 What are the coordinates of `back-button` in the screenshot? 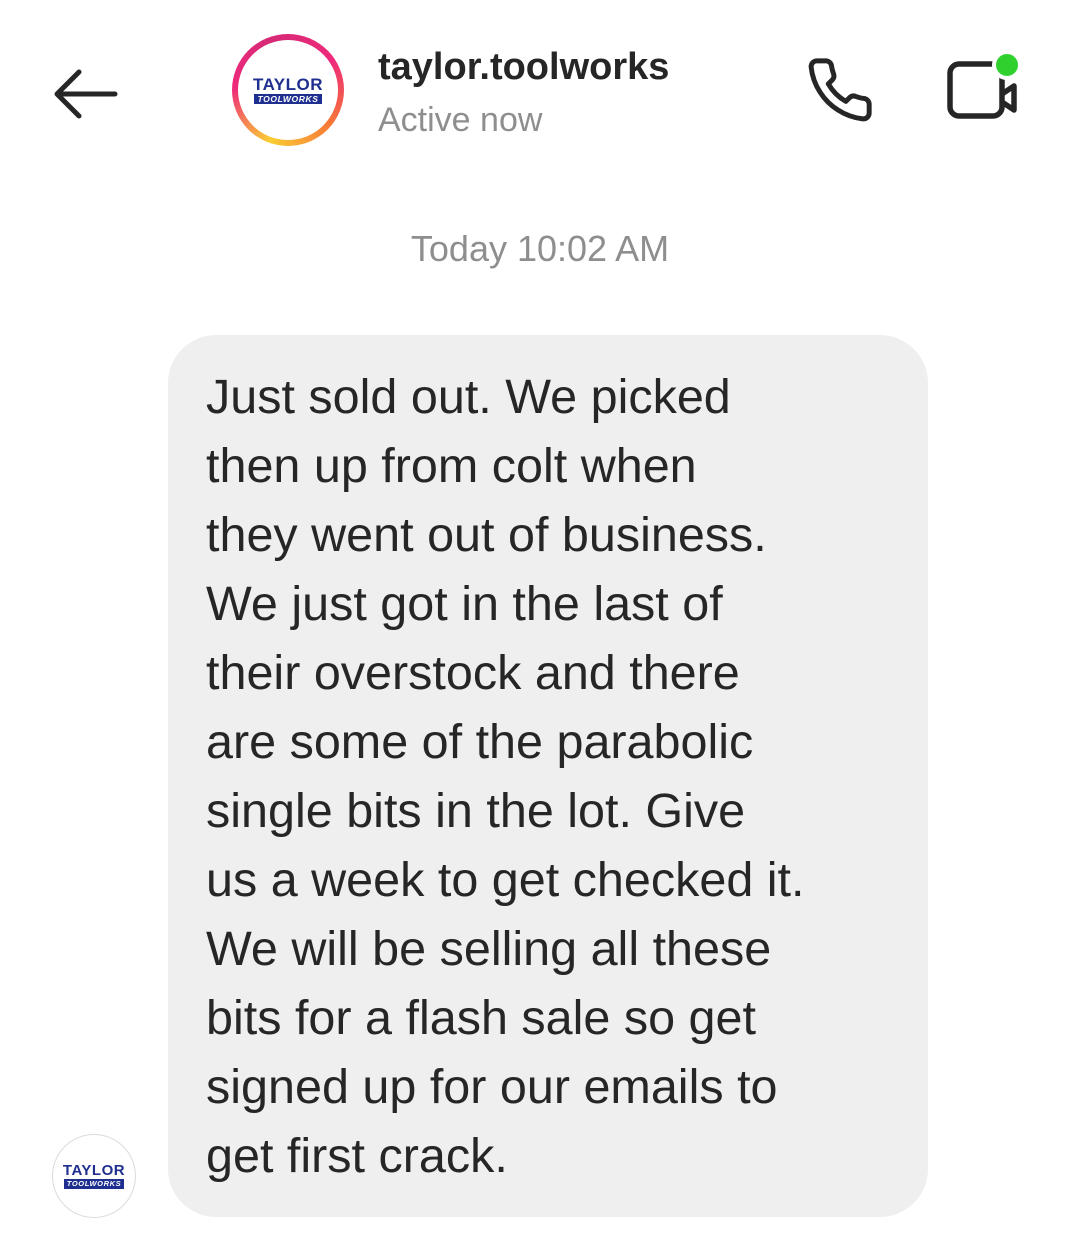 It's located at (84, 94).